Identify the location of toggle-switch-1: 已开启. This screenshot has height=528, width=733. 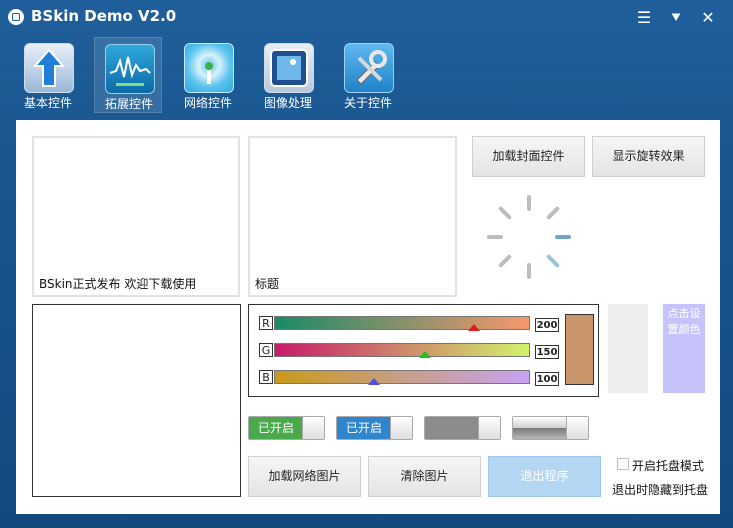
(286, 428).